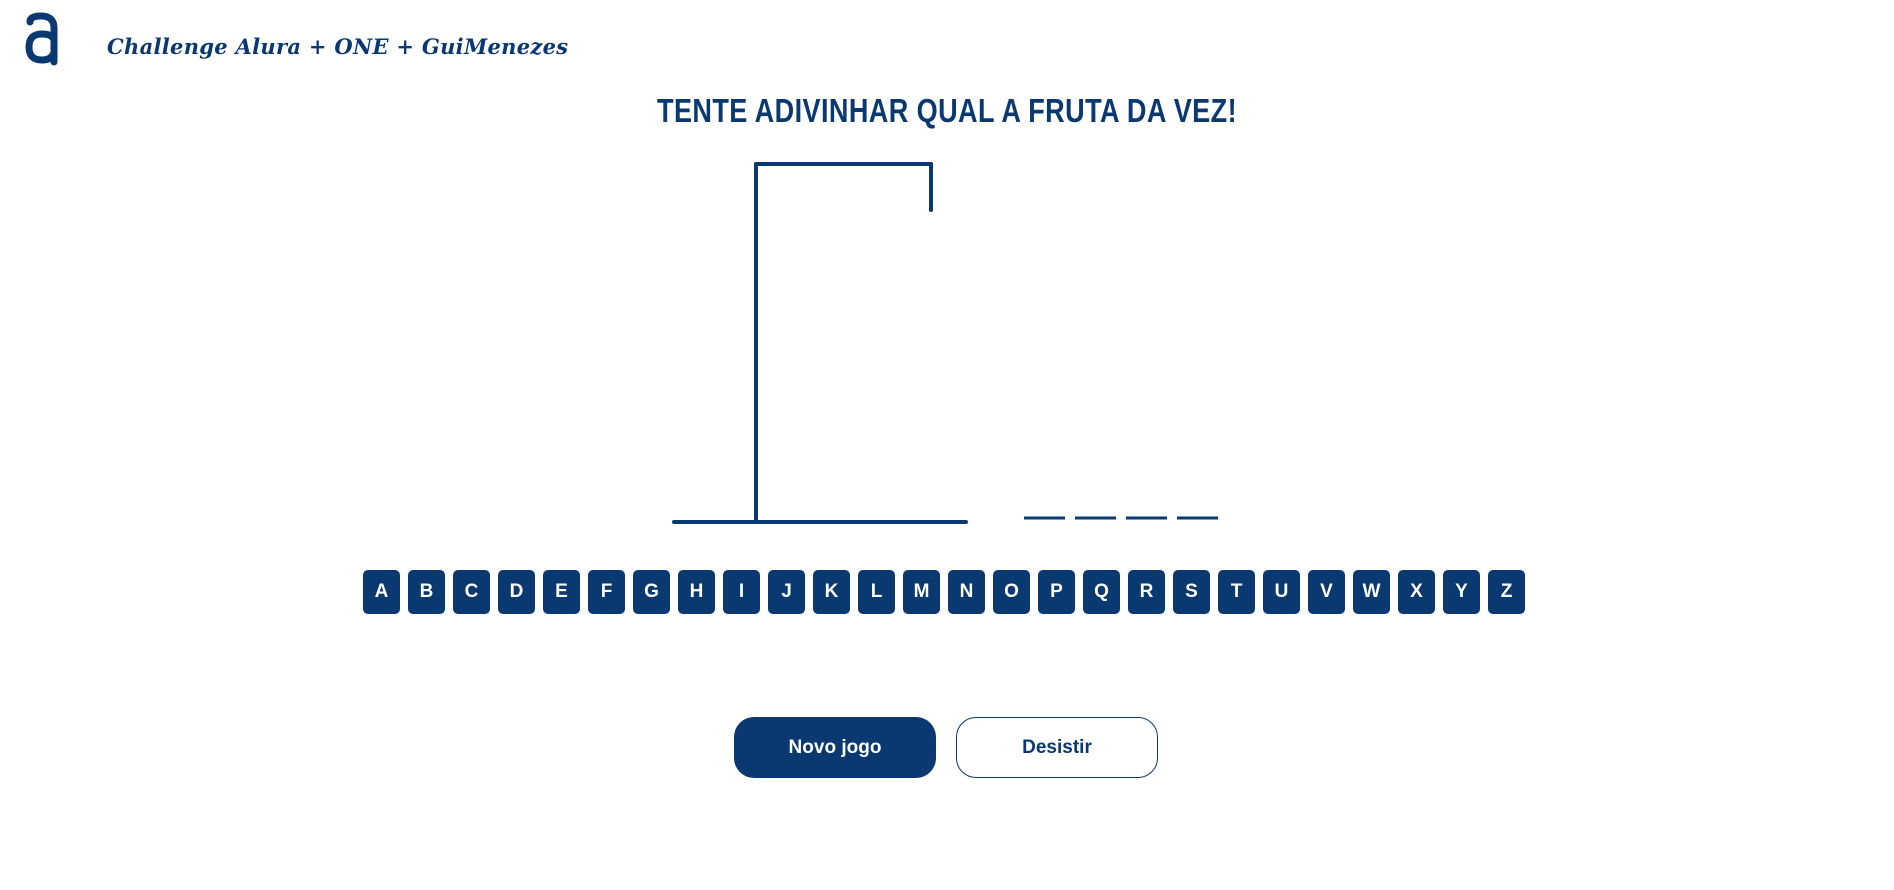  I want to click on letter-key-i: I, so click(741, 592).